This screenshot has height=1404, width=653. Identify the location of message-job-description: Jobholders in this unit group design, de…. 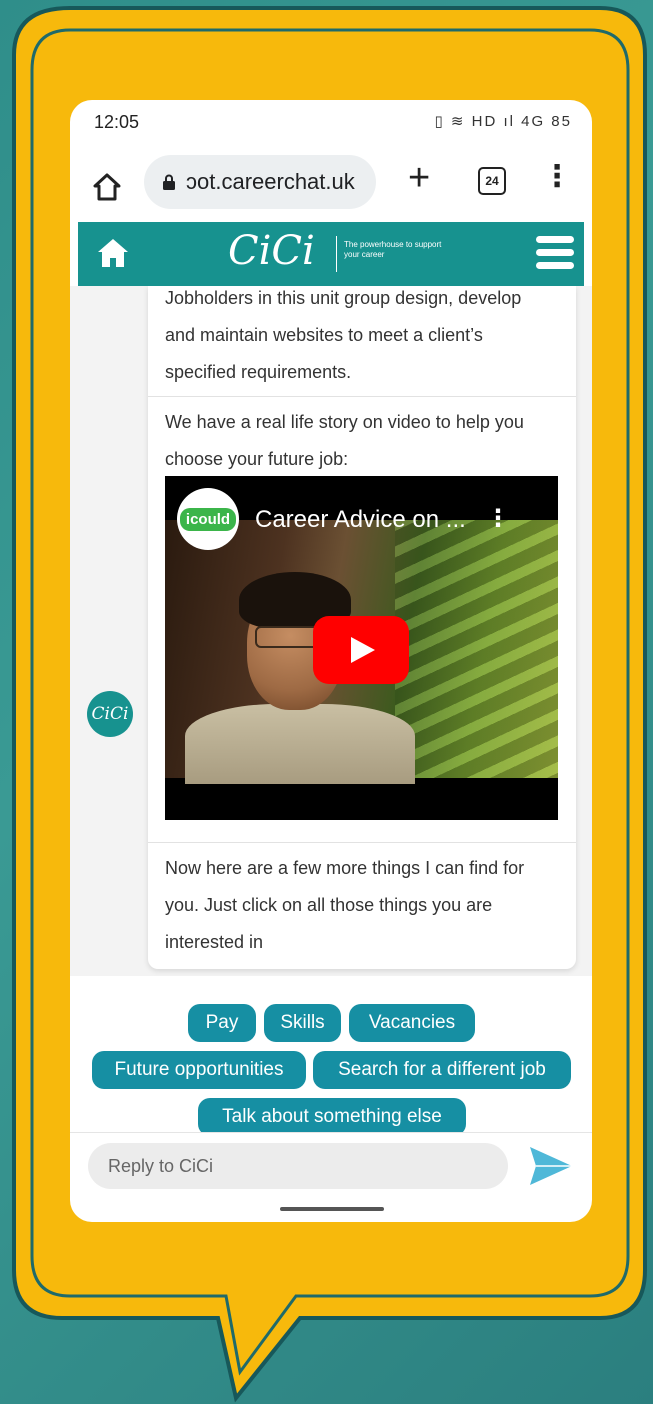
(343, 335).